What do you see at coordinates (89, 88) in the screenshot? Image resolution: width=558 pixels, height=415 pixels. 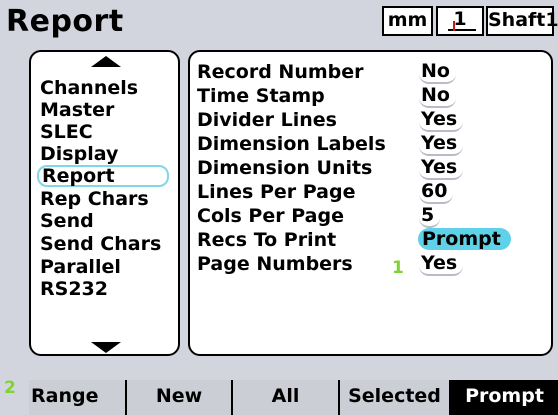 I see `menu-item-channels: Channels` at bounding box center [89, 88].